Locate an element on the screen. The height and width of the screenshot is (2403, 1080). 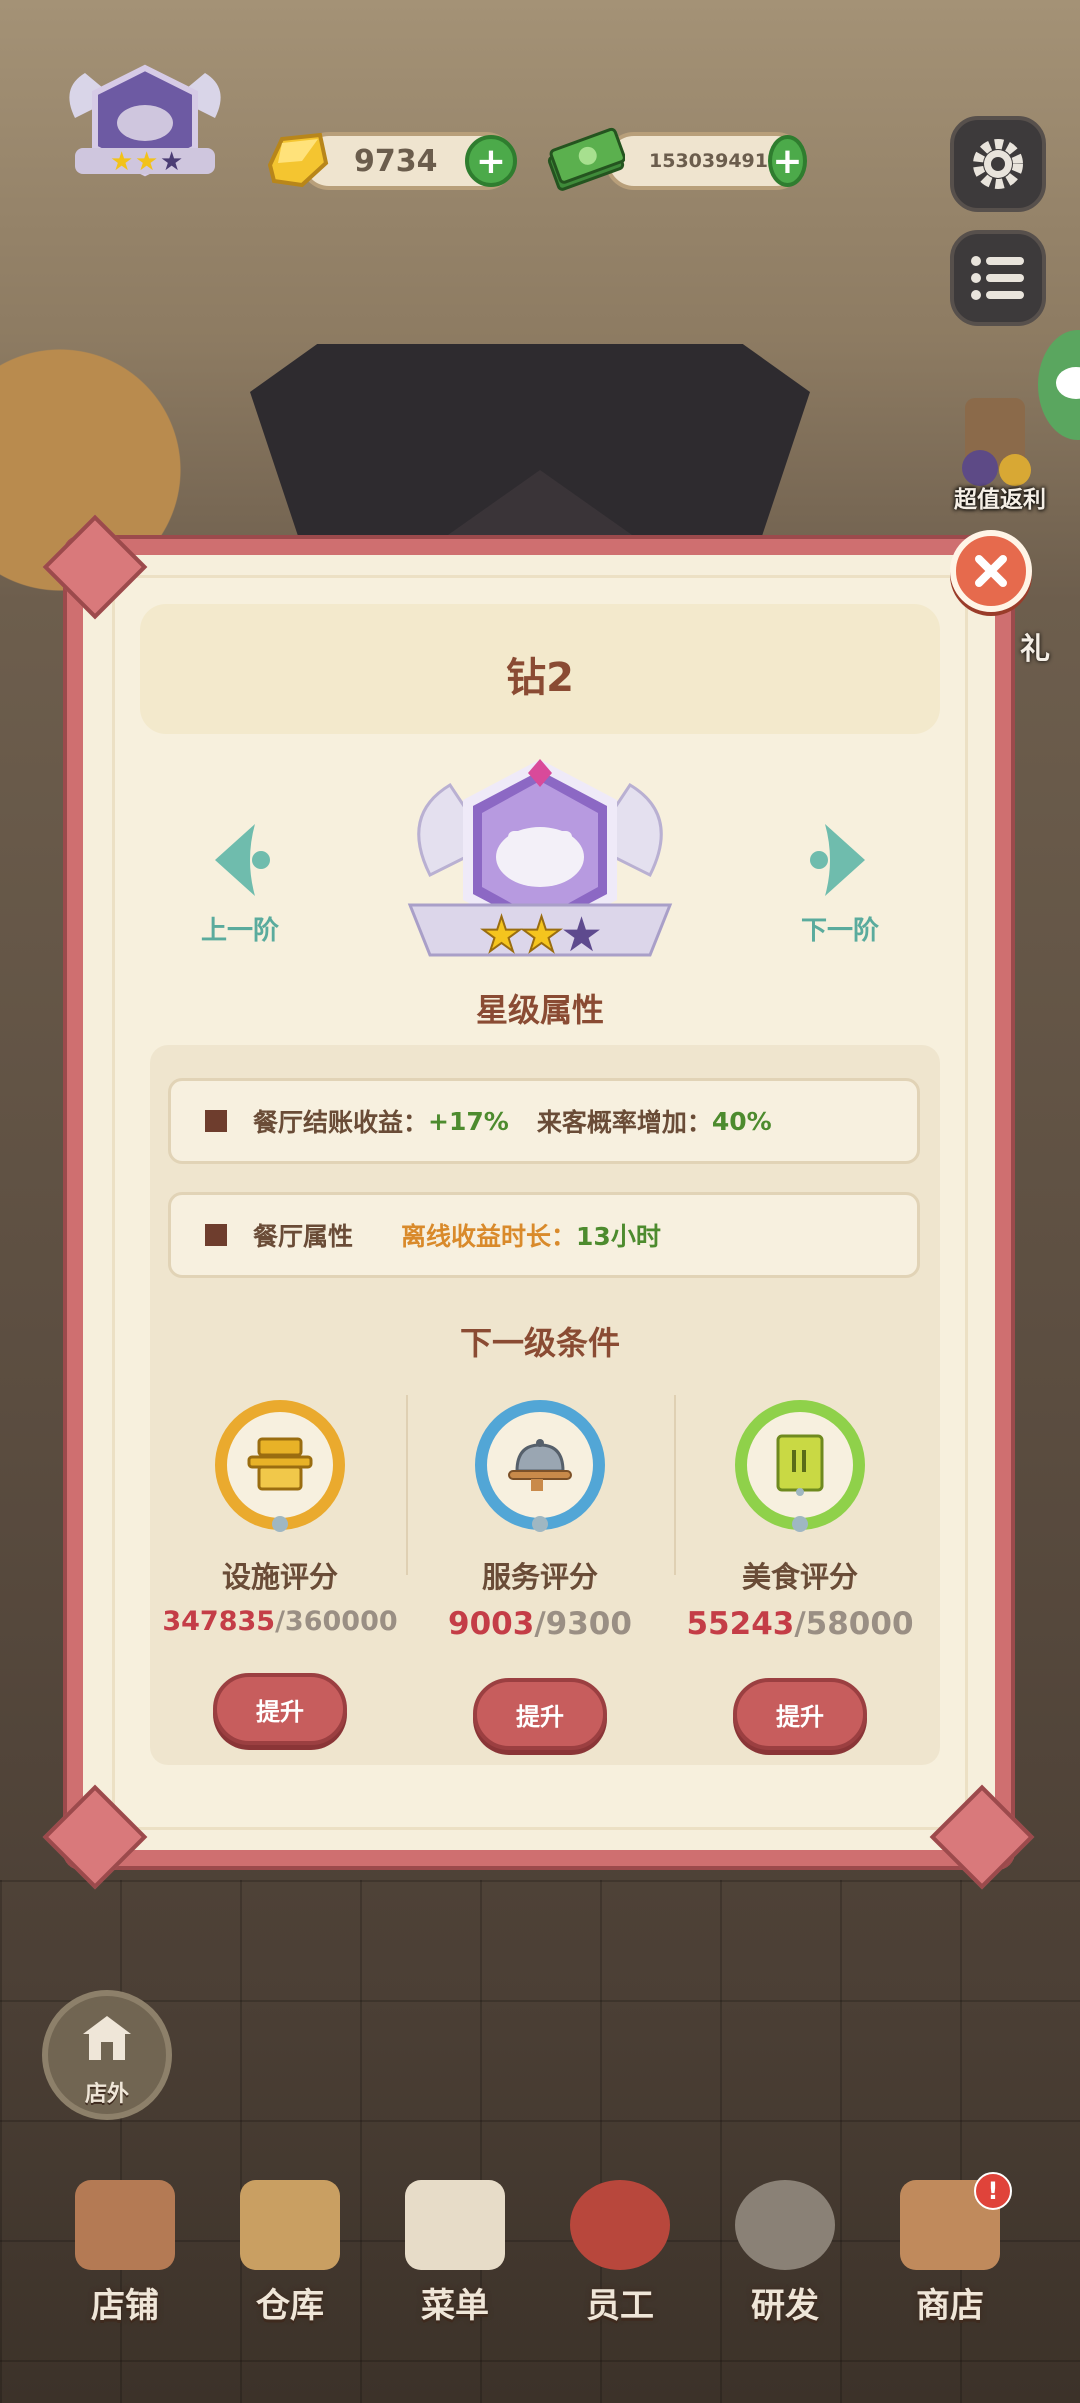
attribute-value: 40% is located at coordinates (741, 1121).